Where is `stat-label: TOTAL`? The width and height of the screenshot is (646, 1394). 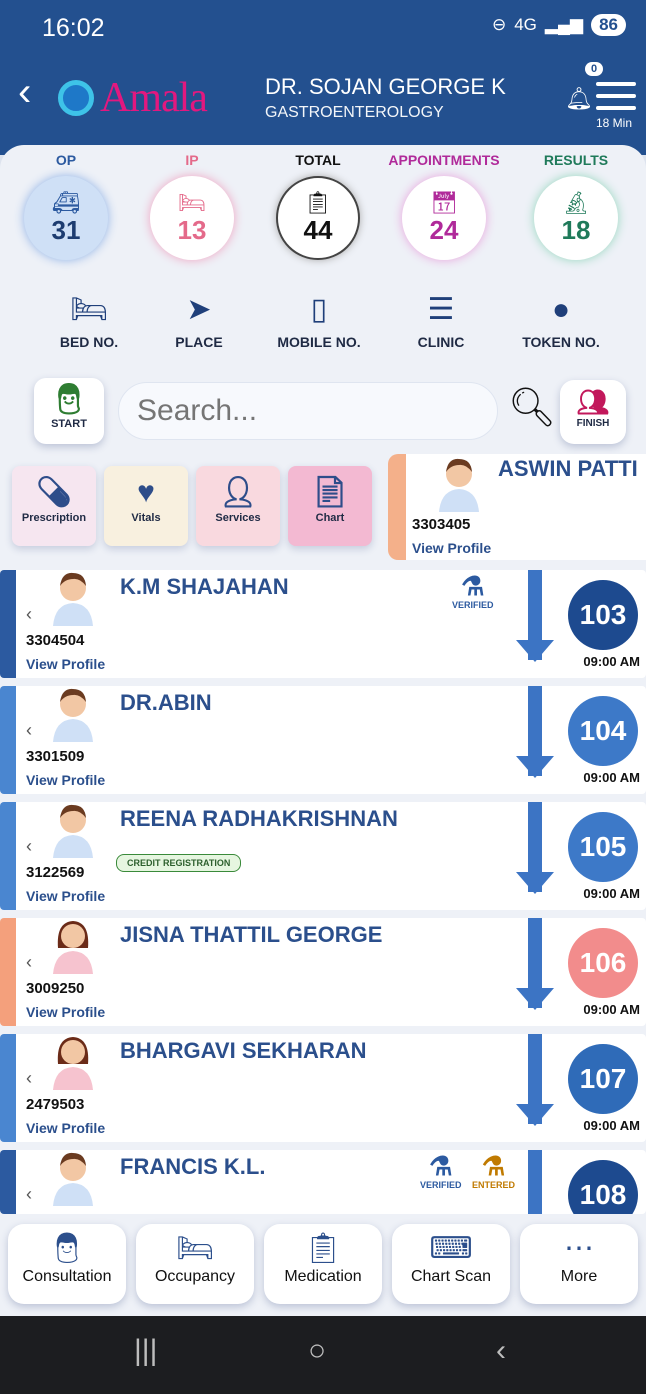
stat-label: TOTAL is located at coordinates (318, 160).